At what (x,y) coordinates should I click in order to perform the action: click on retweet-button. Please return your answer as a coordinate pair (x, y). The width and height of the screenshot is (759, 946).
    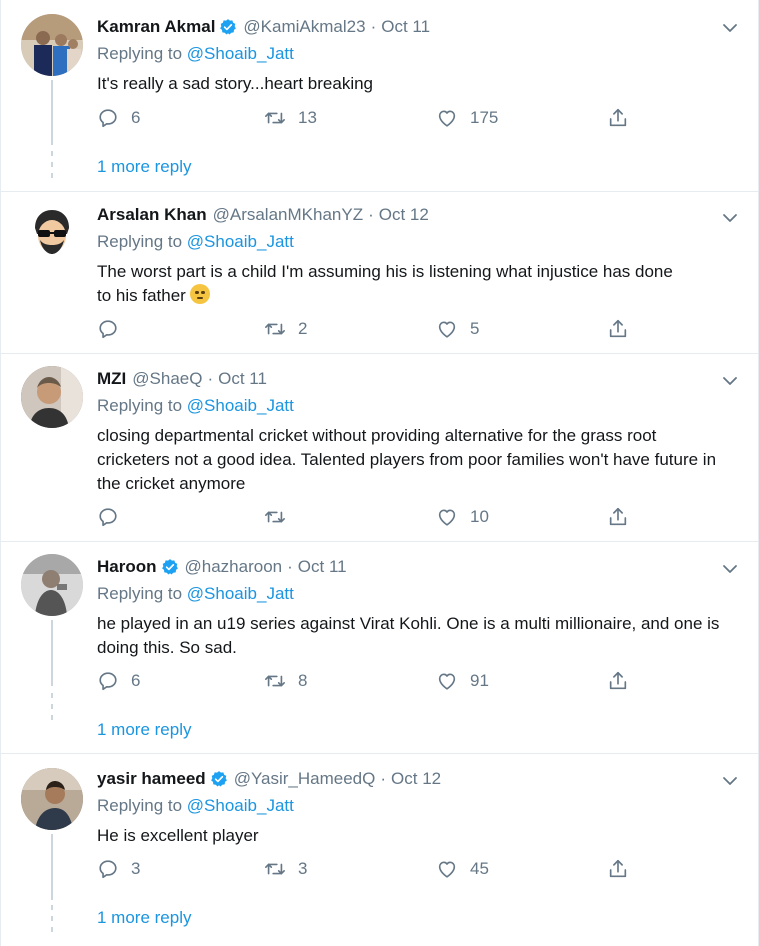
    Looking at the image, I should click on (281, 517).